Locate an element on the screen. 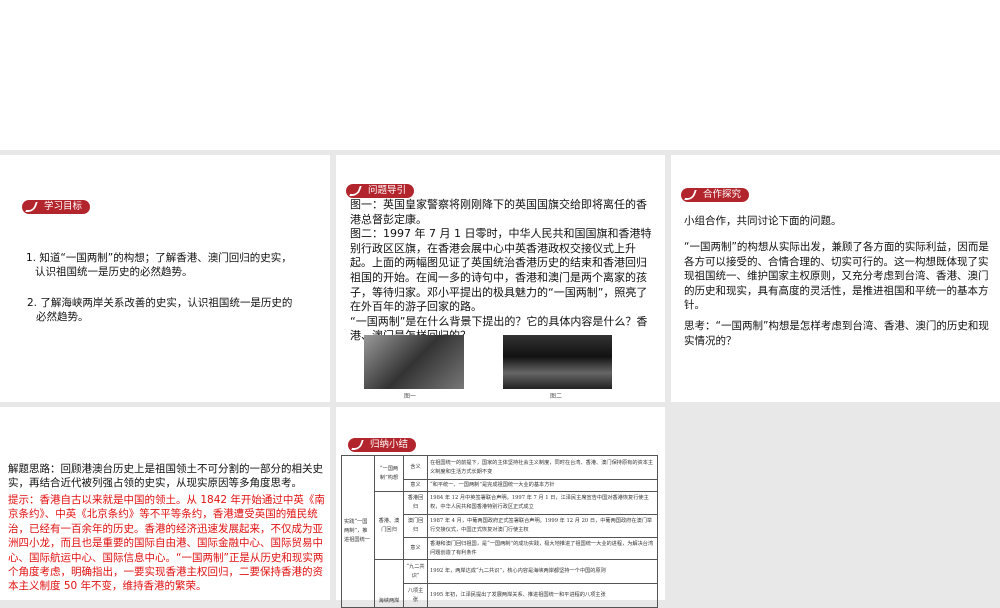 The width and height of the screenshot is (1000, 608). table-label: 合作探究 is located at coordinates (724, 195).